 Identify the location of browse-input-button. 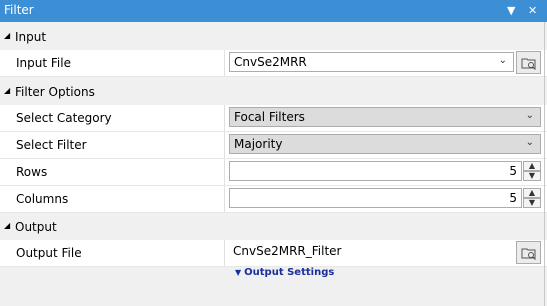
(528, 62).